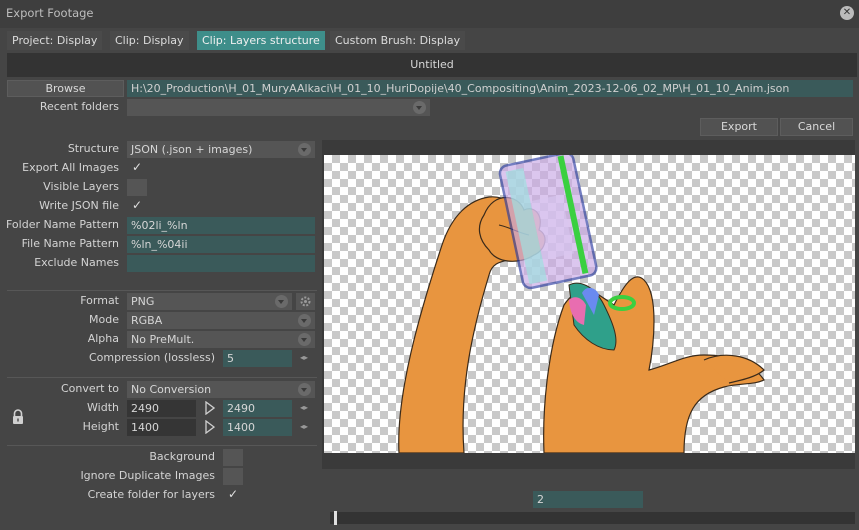 The width and height of the screenshot is (859, 530). What do you see at coordinates (304, 407) in the screenshot?
I see `width-stepper: ◂▸` at bounding box center [304, 407].